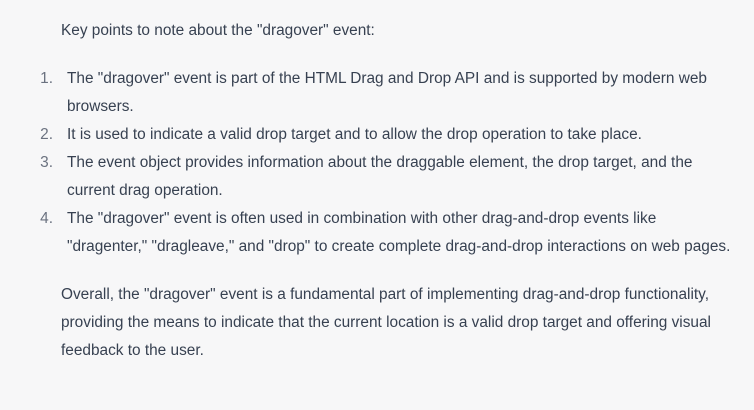  Describe the element at coordinates (46, 78) in the screenshot. I see `list-number: 1.` at that location.